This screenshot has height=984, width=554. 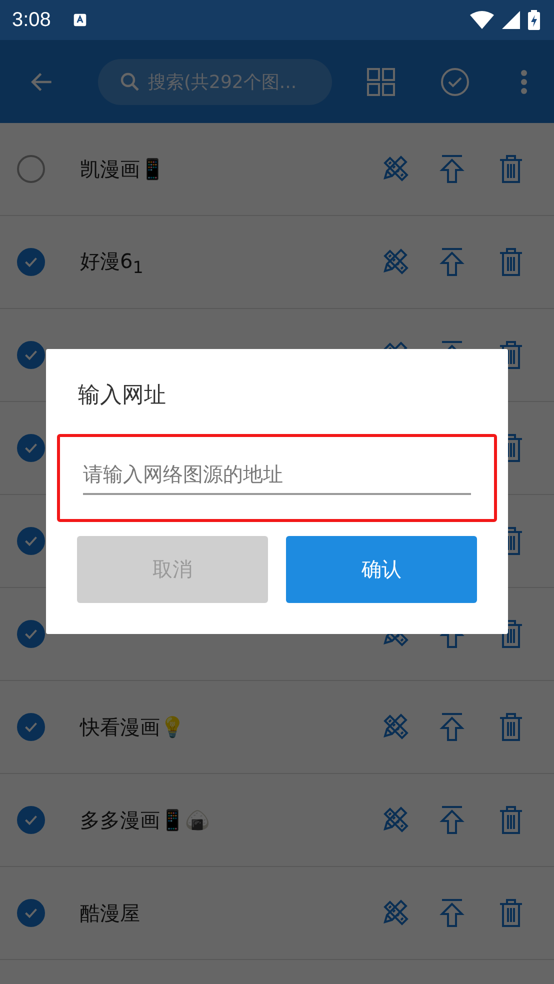 I want to click on source-name: 酷漫屋, so click(x=110, y=913).